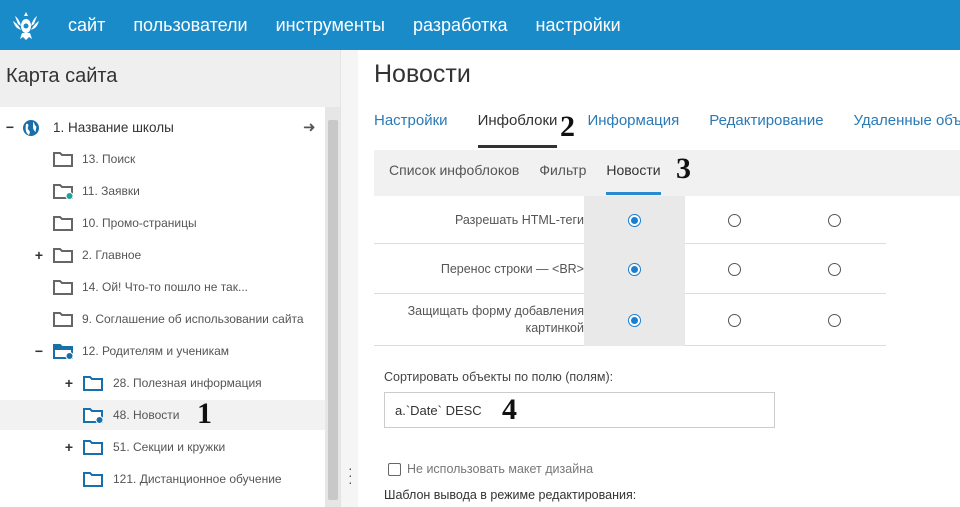 The image size is (960, 507). What do you see at coordinates (567, 126) in the screenshot?
I see `annotation-2: 2` at bounding box center [567, 126].